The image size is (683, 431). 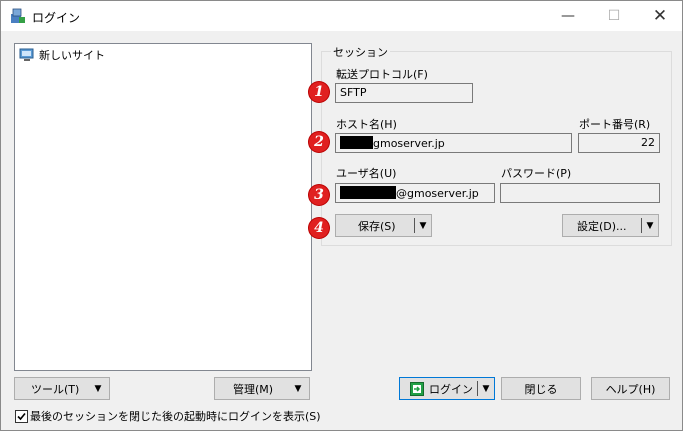 I want to click on port-value: 22, so click(x=648, y=142).